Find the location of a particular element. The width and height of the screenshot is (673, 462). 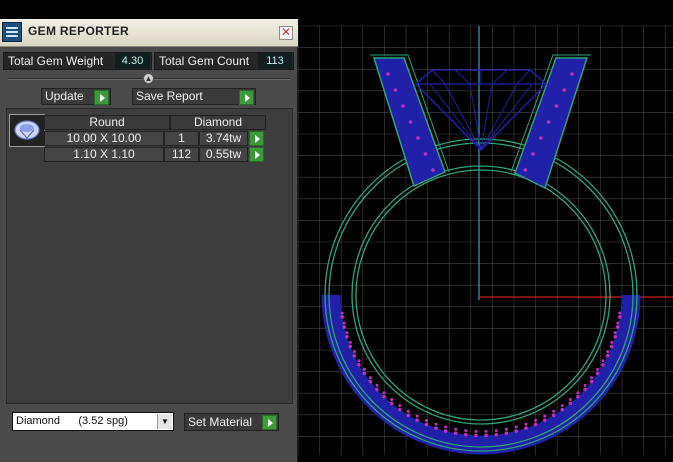

set-material-button: Set Material is located at coordinates (231, 422).